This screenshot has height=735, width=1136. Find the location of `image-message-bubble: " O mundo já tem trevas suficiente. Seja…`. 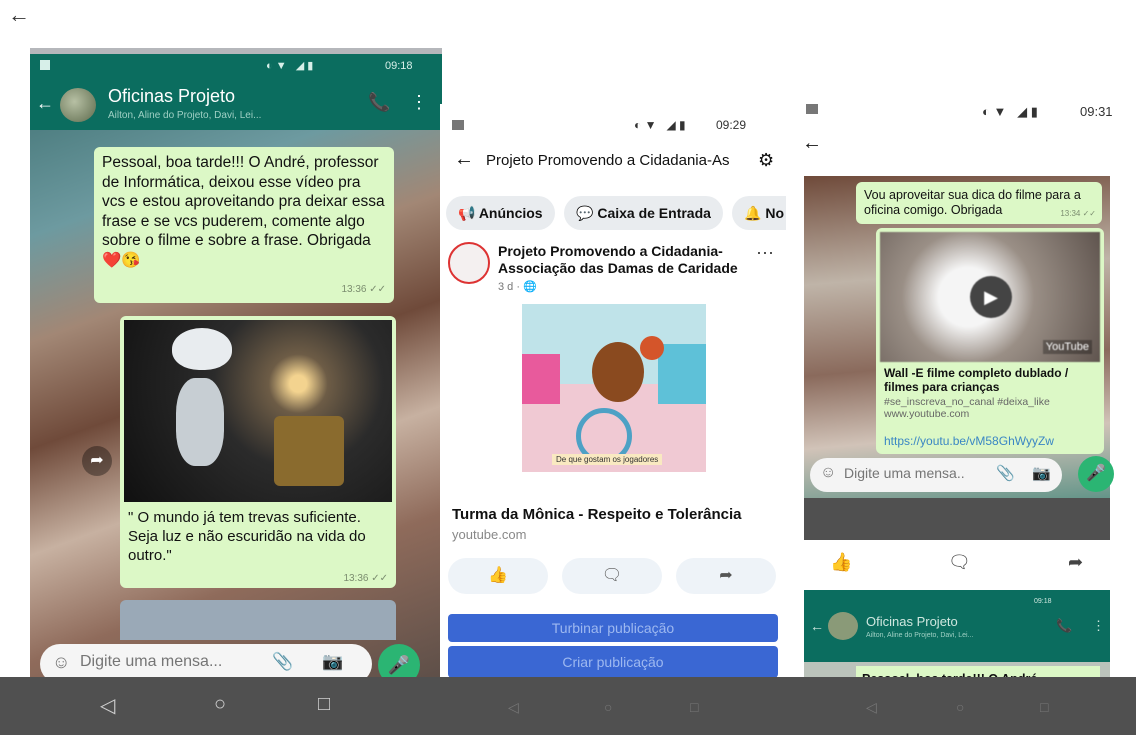

image-message-bubble: " O mundo já tem trevas suficiente. Seja… is located at coordinates (258, 452).